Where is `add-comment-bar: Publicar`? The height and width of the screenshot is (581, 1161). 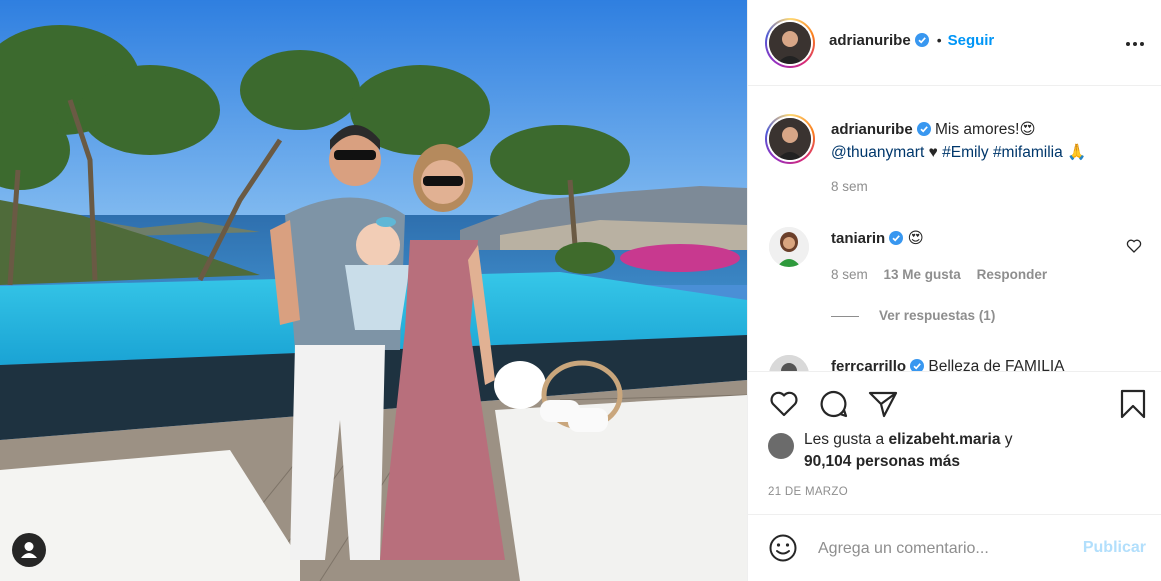 add-comment-bar: Publicar is located at coordinates (954, 547).